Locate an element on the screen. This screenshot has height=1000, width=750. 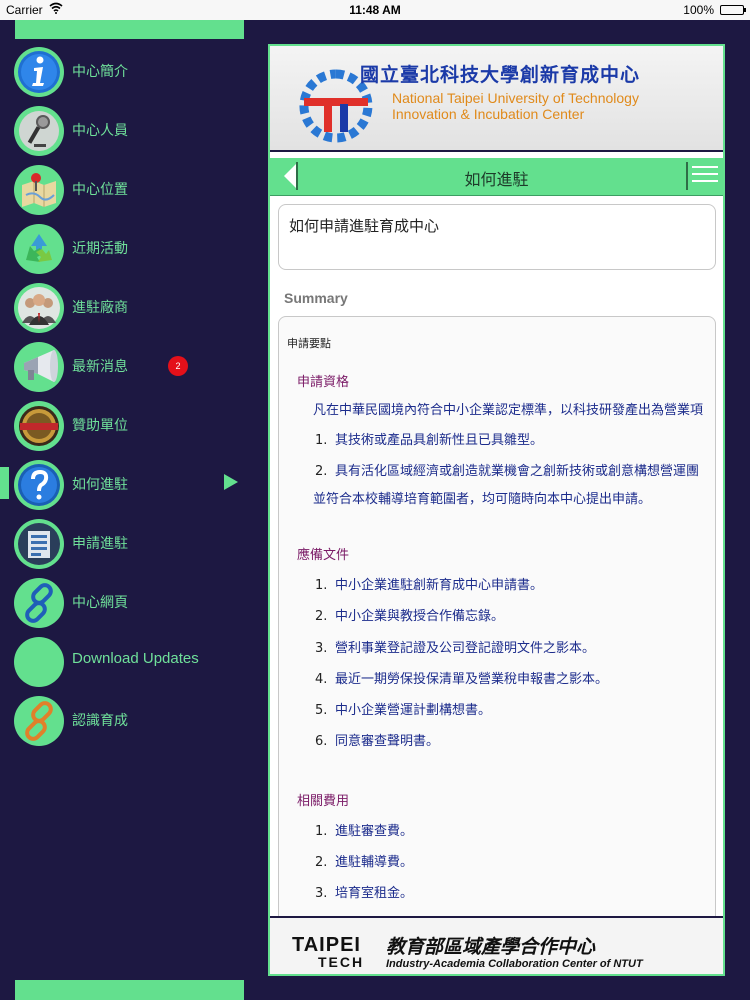
list-item-text: 營利事業登記證及公司登記證明文件之影本。 is located at coordinates (465, 648).